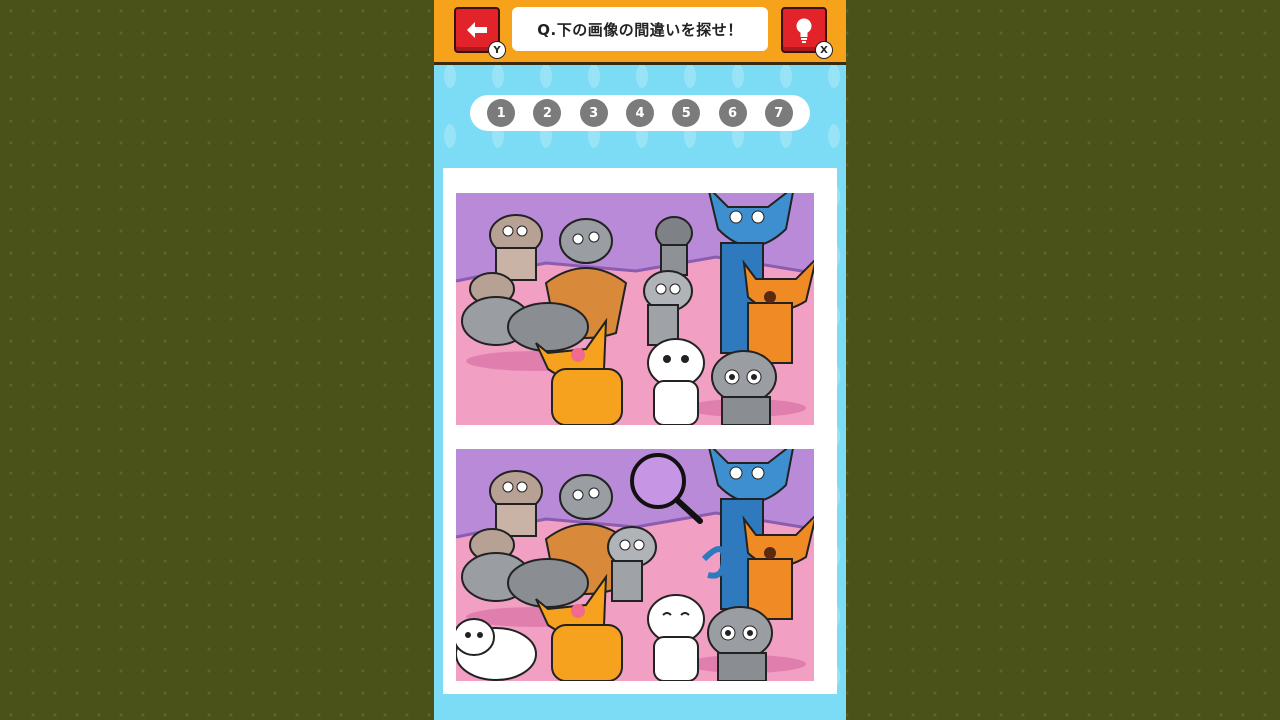 The height and width of the screenshot is (720, 1280). I want to click on progress-dot: 1, so click(501, 113).